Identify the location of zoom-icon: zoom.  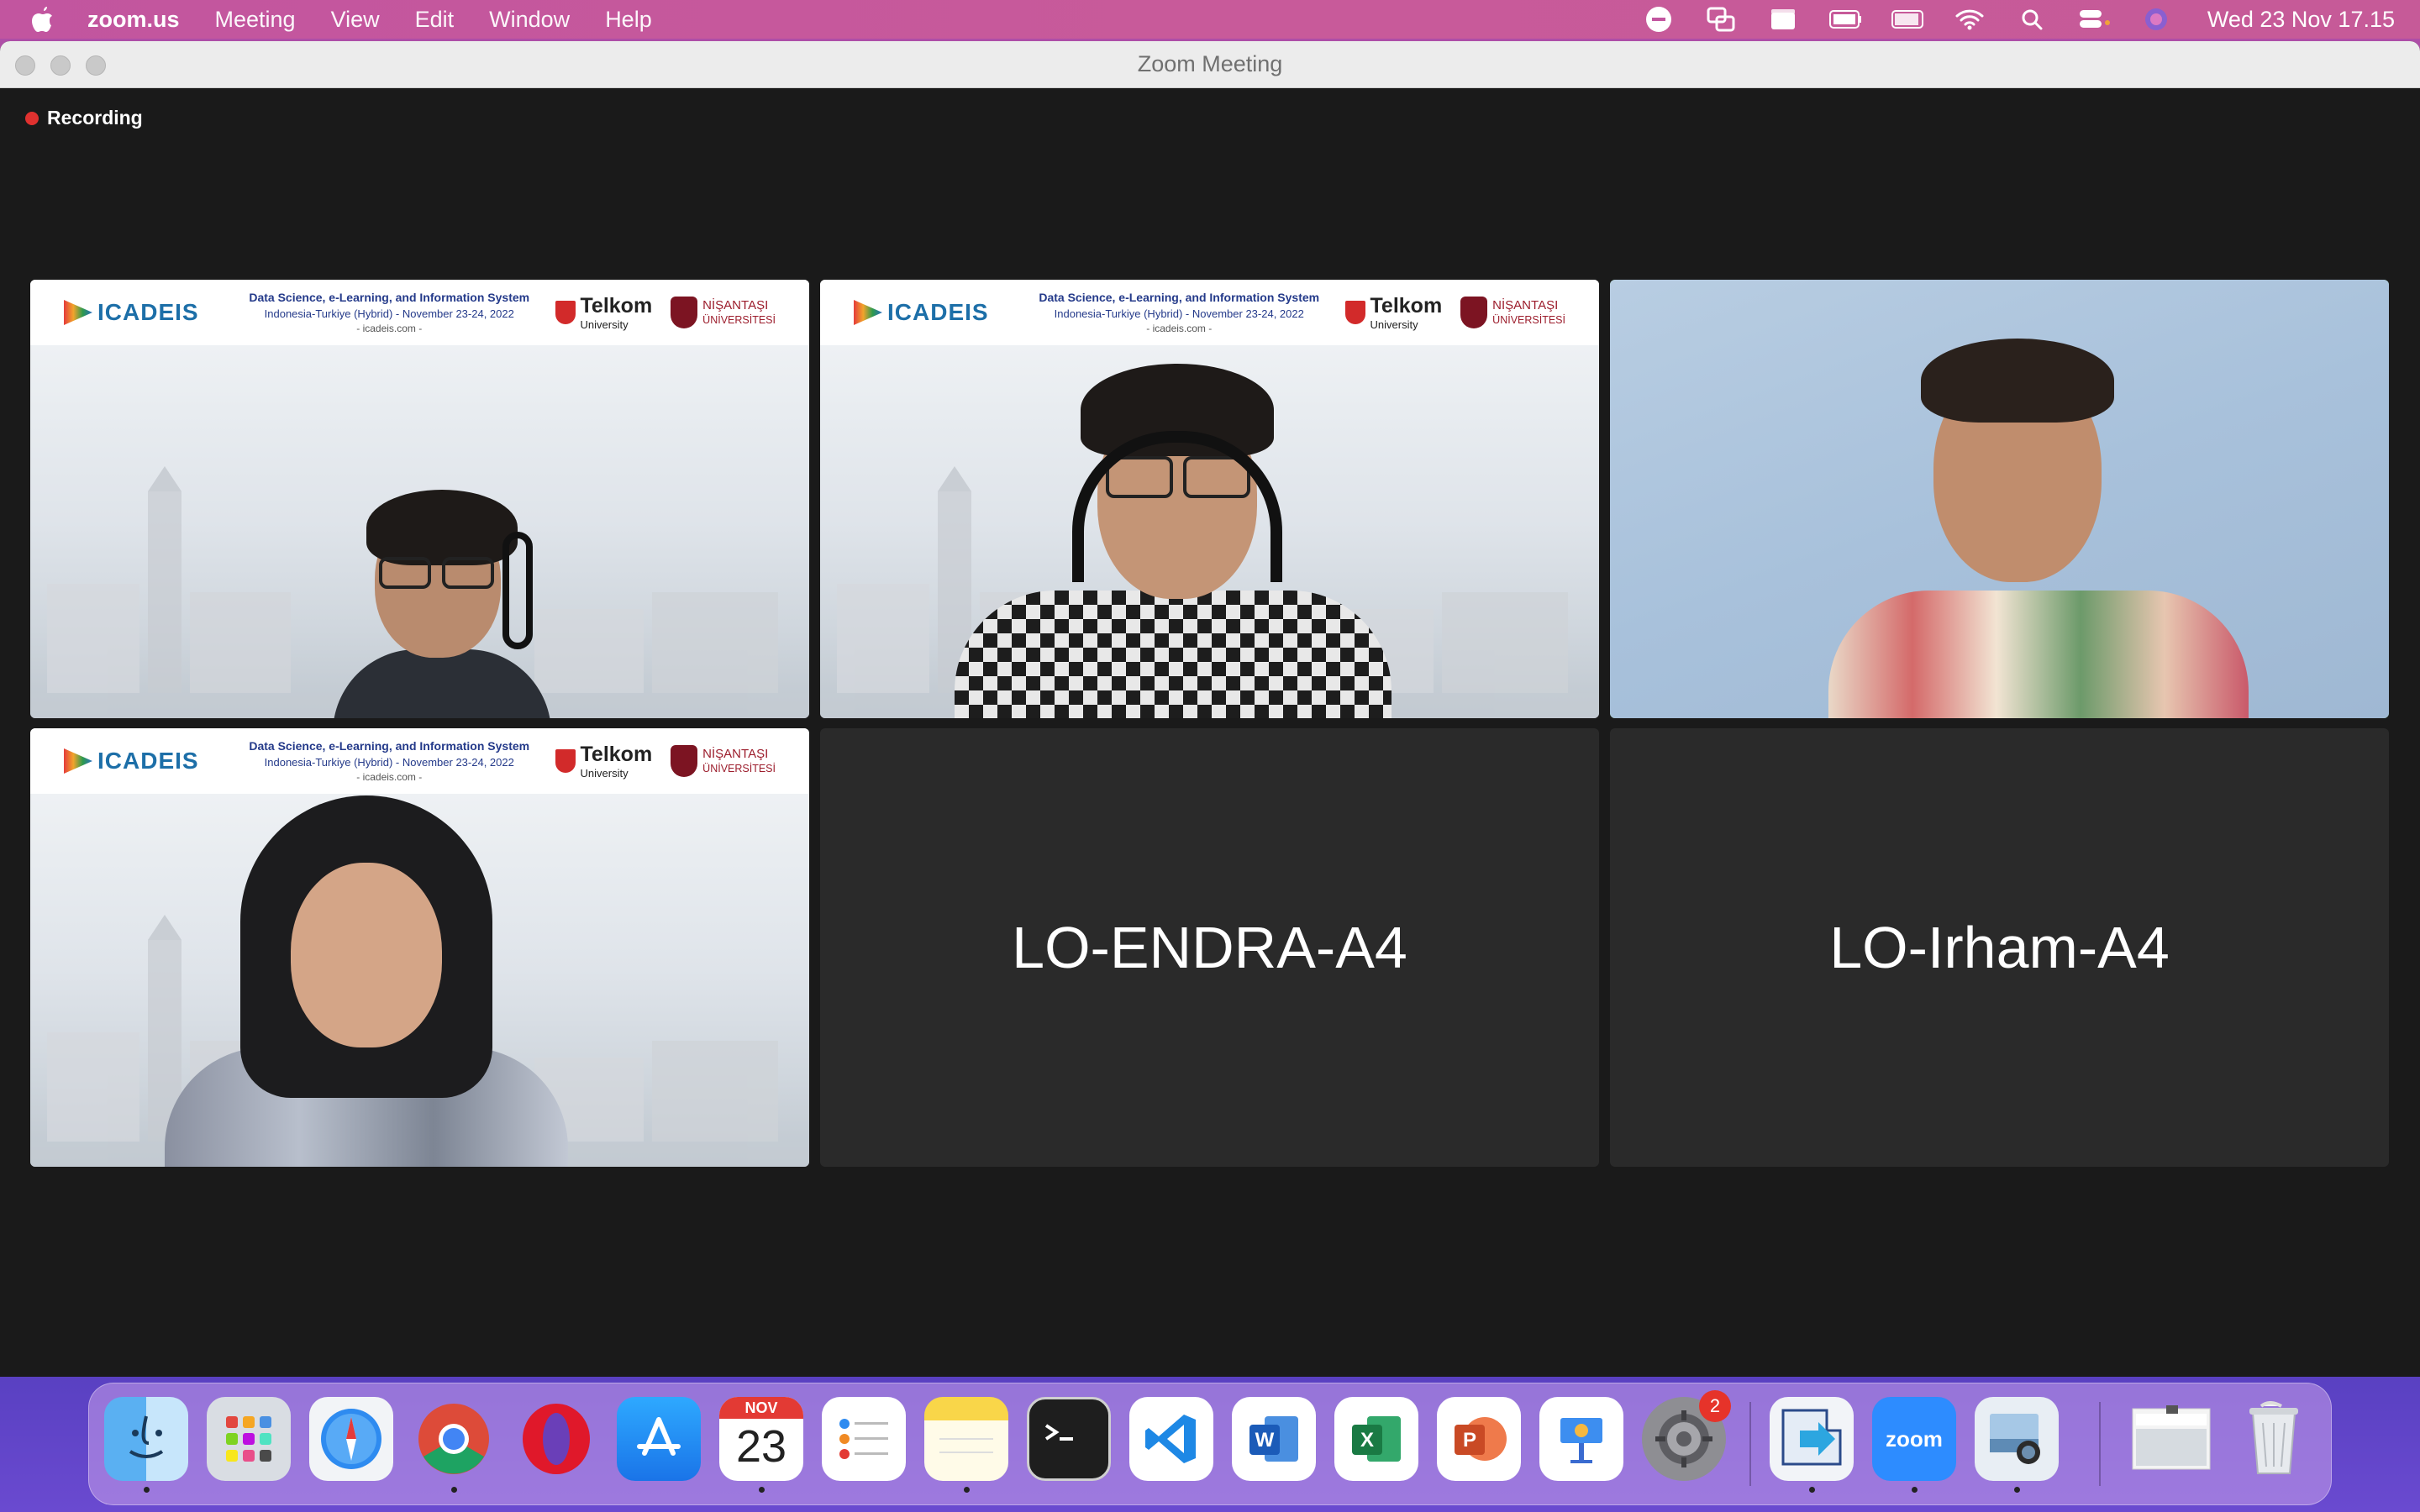
(1914, 1445).